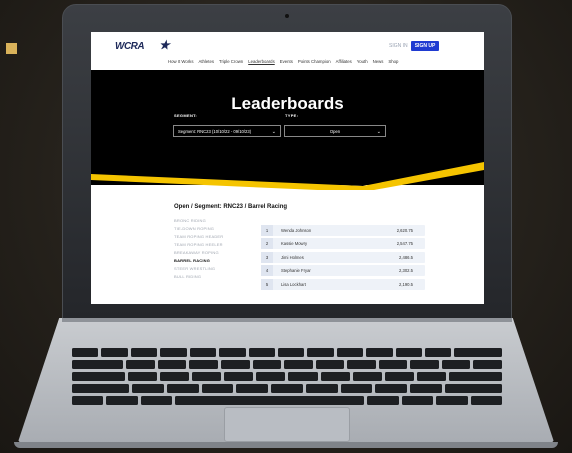  Describe the element at coordinates (180, 61) in the screenshot. I see `nav-item-how-it-works: How It Works` at that location.